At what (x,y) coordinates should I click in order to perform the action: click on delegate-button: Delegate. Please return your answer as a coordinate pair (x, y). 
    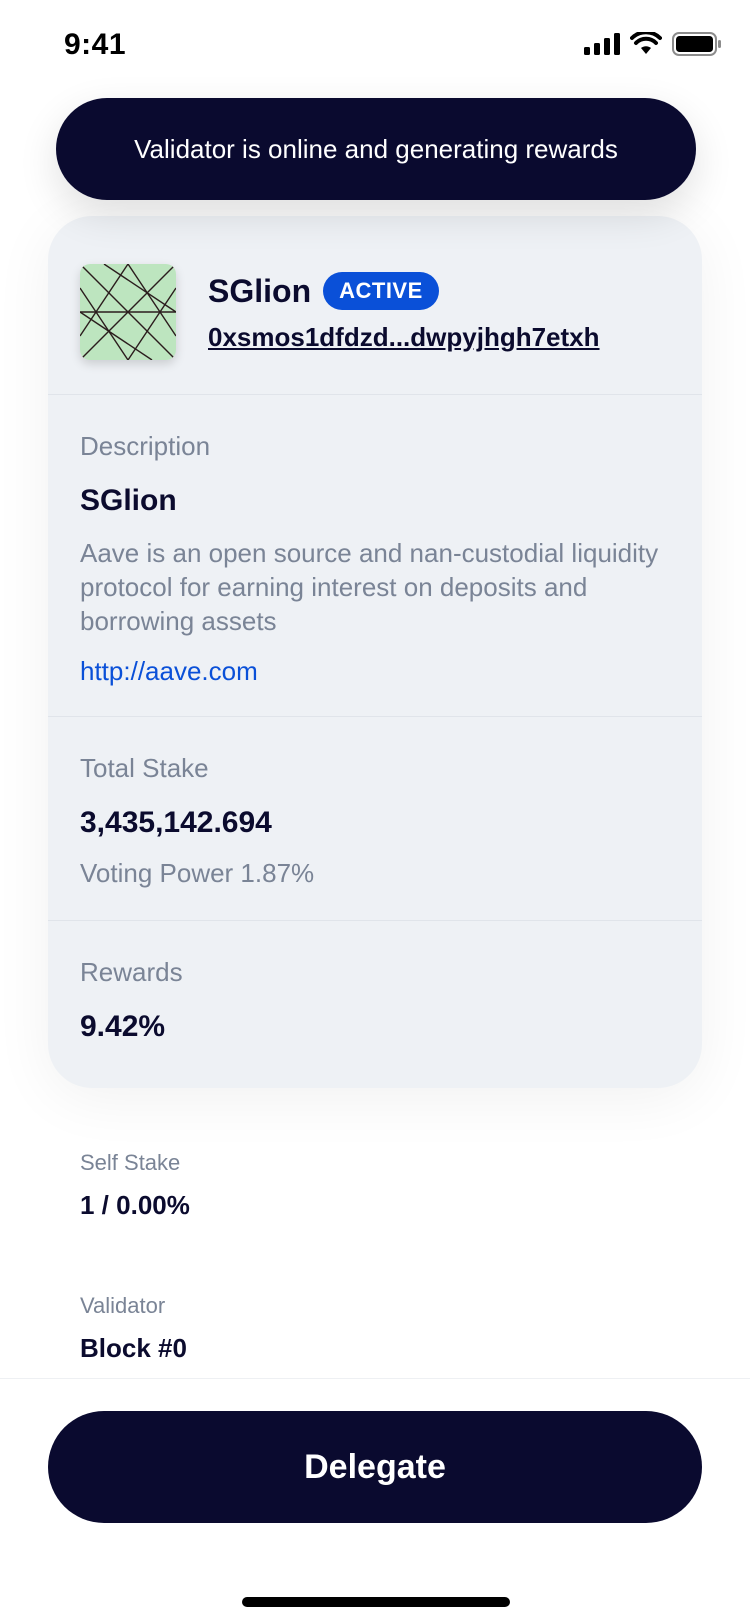
    Looking at the image, I should click on (375, 1467).